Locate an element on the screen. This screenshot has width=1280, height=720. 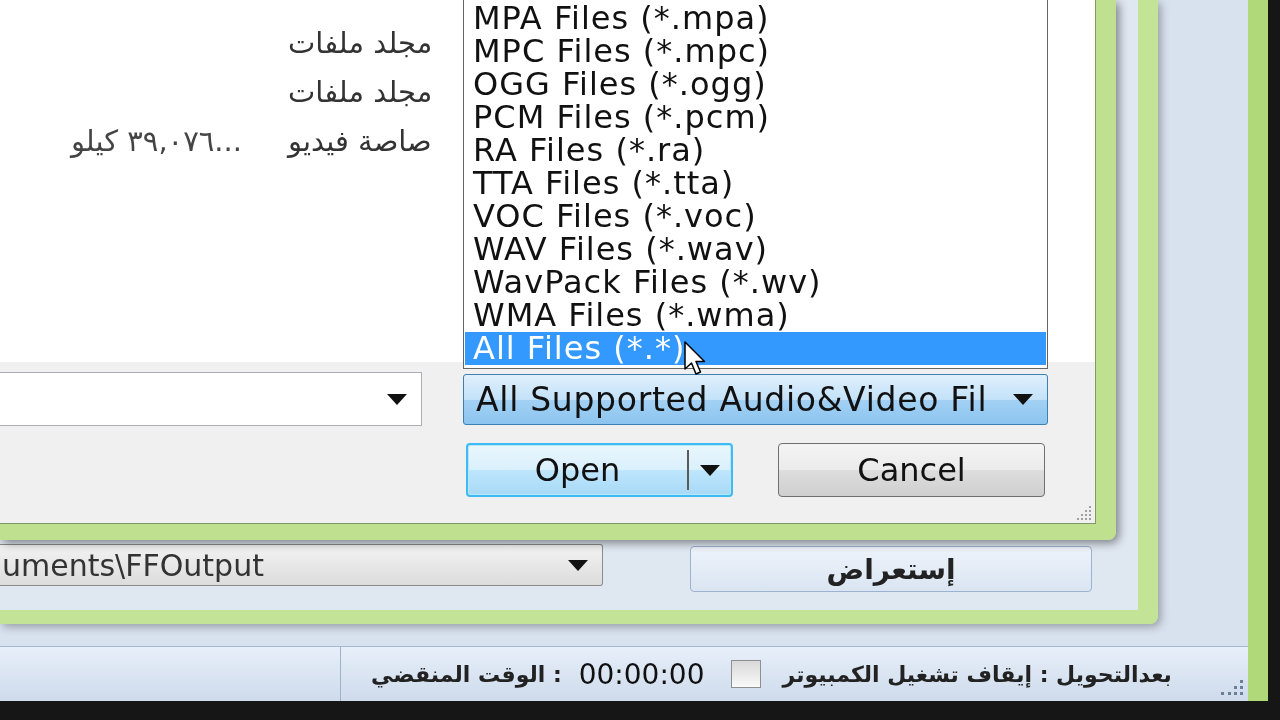
folder-path-combo: uments\FFOutput is located at coordinates (301, 565).